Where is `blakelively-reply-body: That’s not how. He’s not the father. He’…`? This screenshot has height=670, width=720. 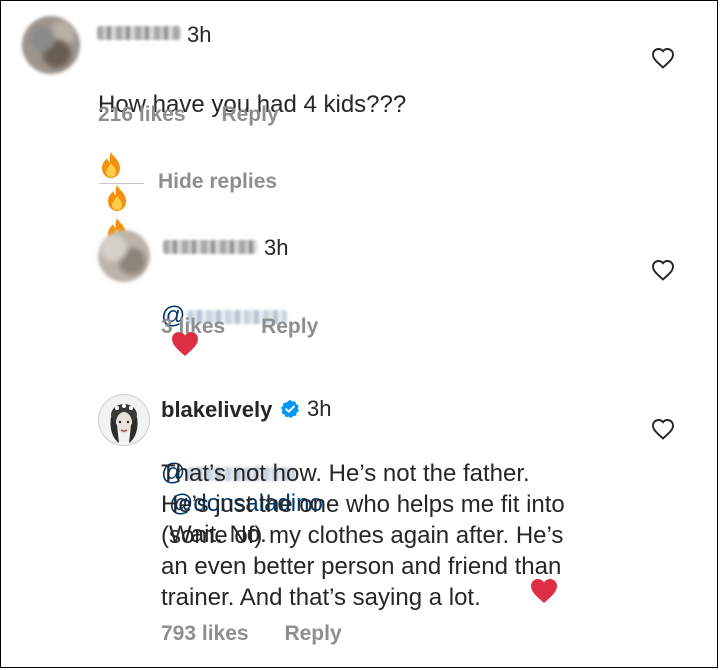
blakelively-reply-body: That’s not how. He’s not the father. He’… is located at coordinates (363, 535).